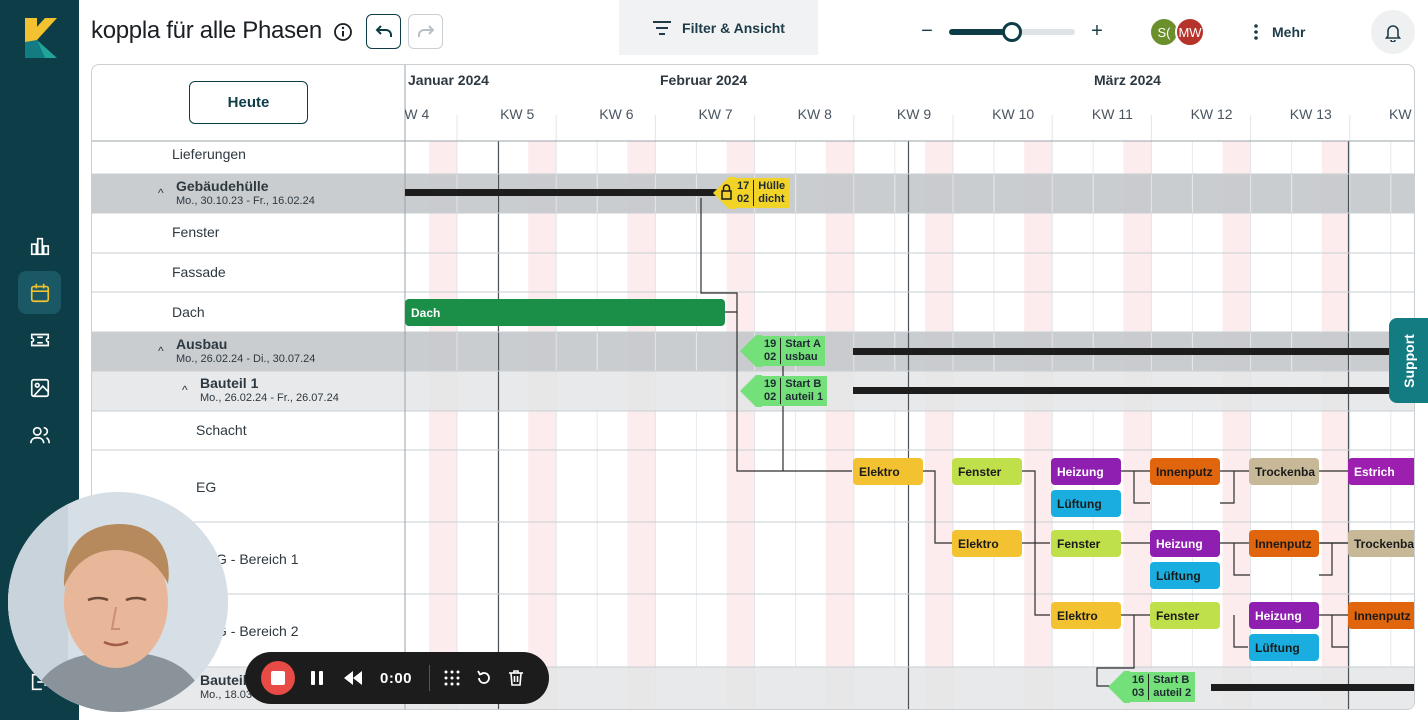 This screenshot has width=1428, height=720. I want to click on milestone-subtitle: auteil 1, so click(804, 397).